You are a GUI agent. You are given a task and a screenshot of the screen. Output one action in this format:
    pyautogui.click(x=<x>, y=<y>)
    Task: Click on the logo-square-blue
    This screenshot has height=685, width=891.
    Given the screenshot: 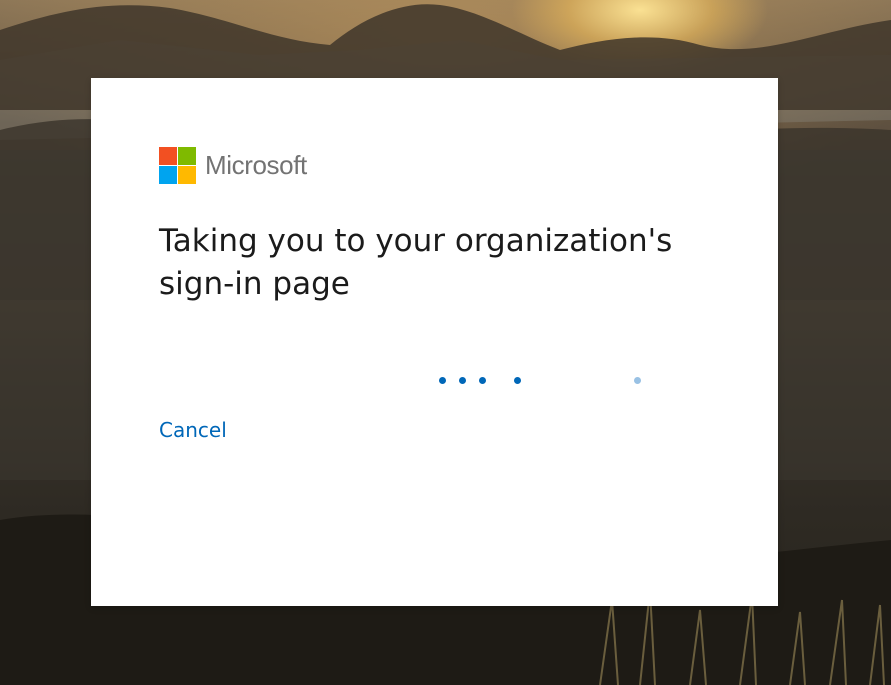 What is the action you would take?
    pyautogui.click(x=168, y=174)
    